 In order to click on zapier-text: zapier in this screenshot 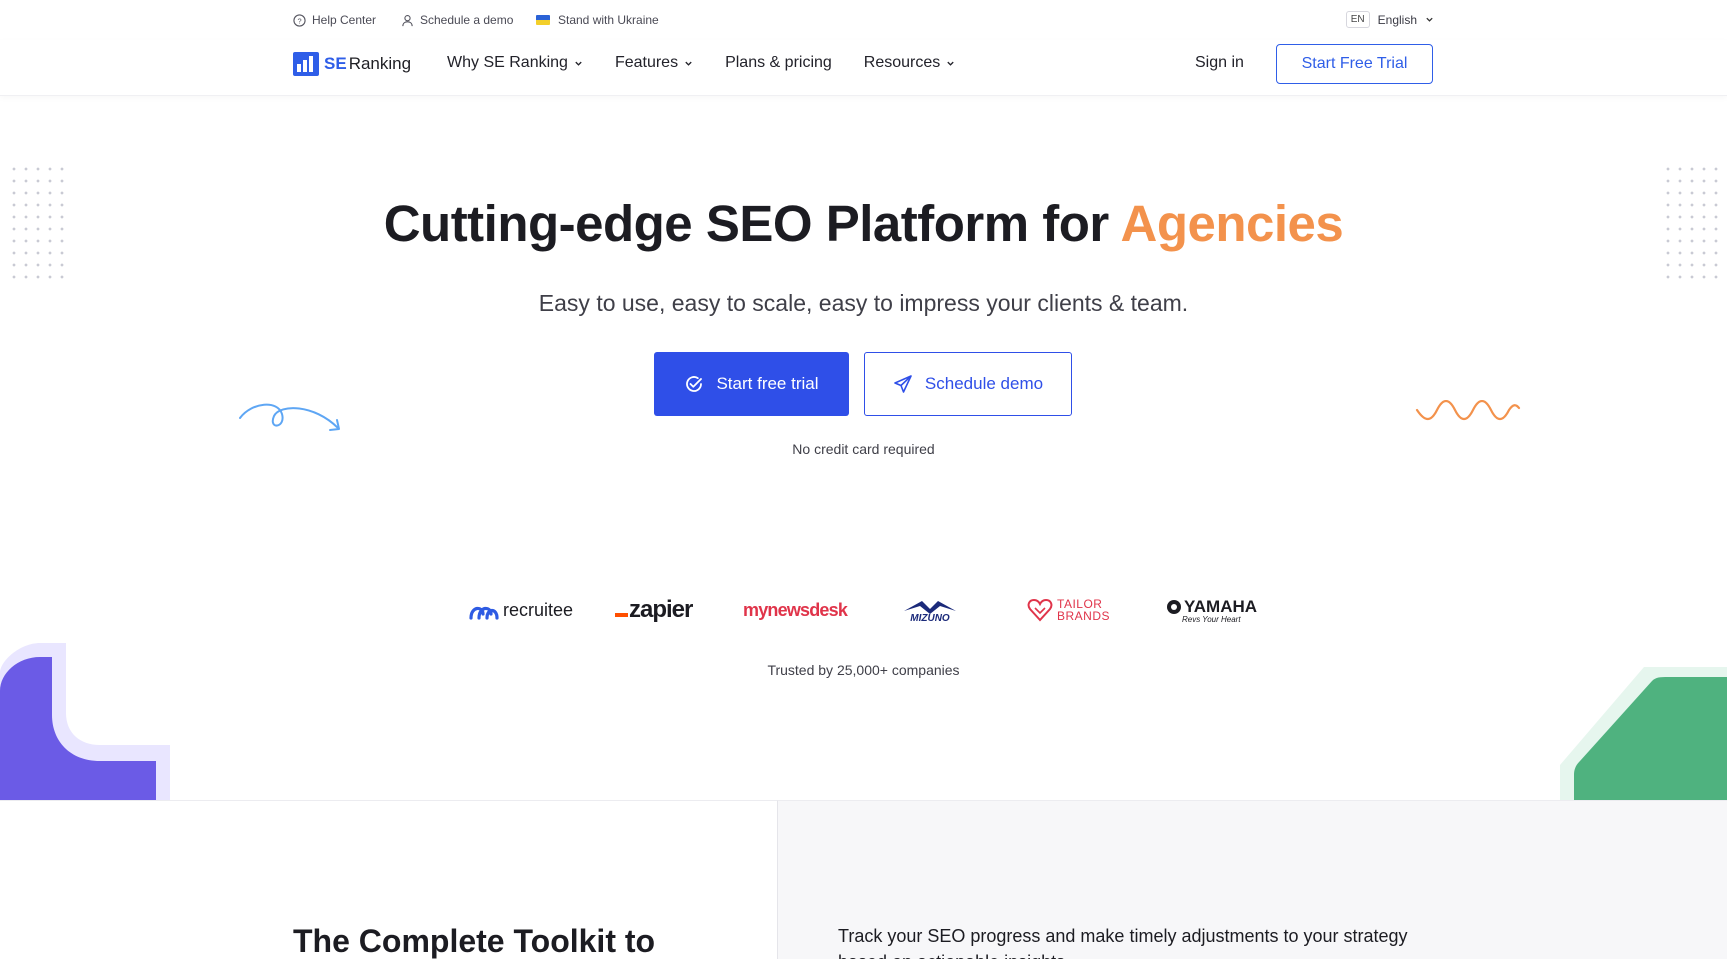, I will do `click(661, 609)`.